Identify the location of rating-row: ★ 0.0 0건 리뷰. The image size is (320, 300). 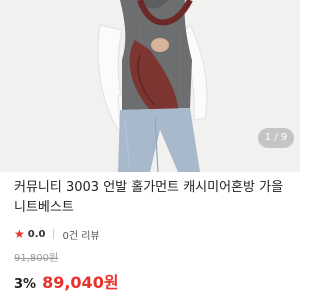
(153, 234).